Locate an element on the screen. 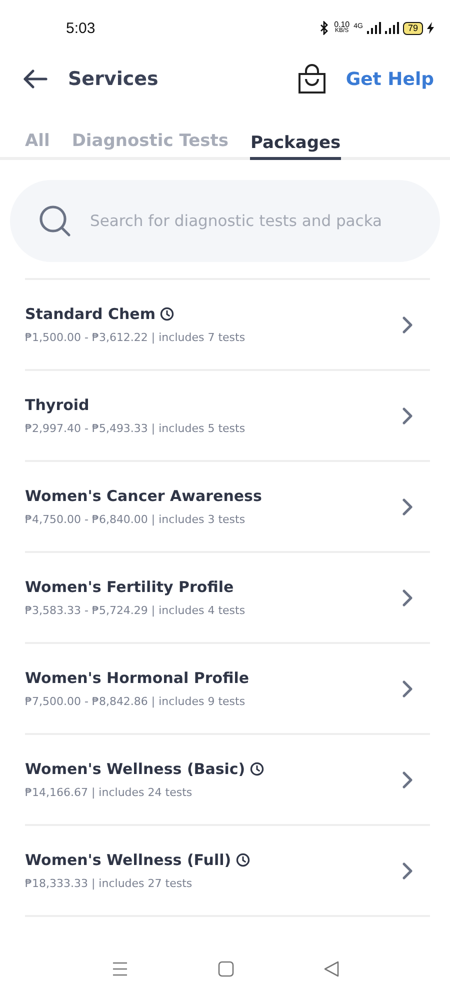 The height and width of the screenshot is (1000, 450). package-name: Thyroid is located at coordinates (57, 405).